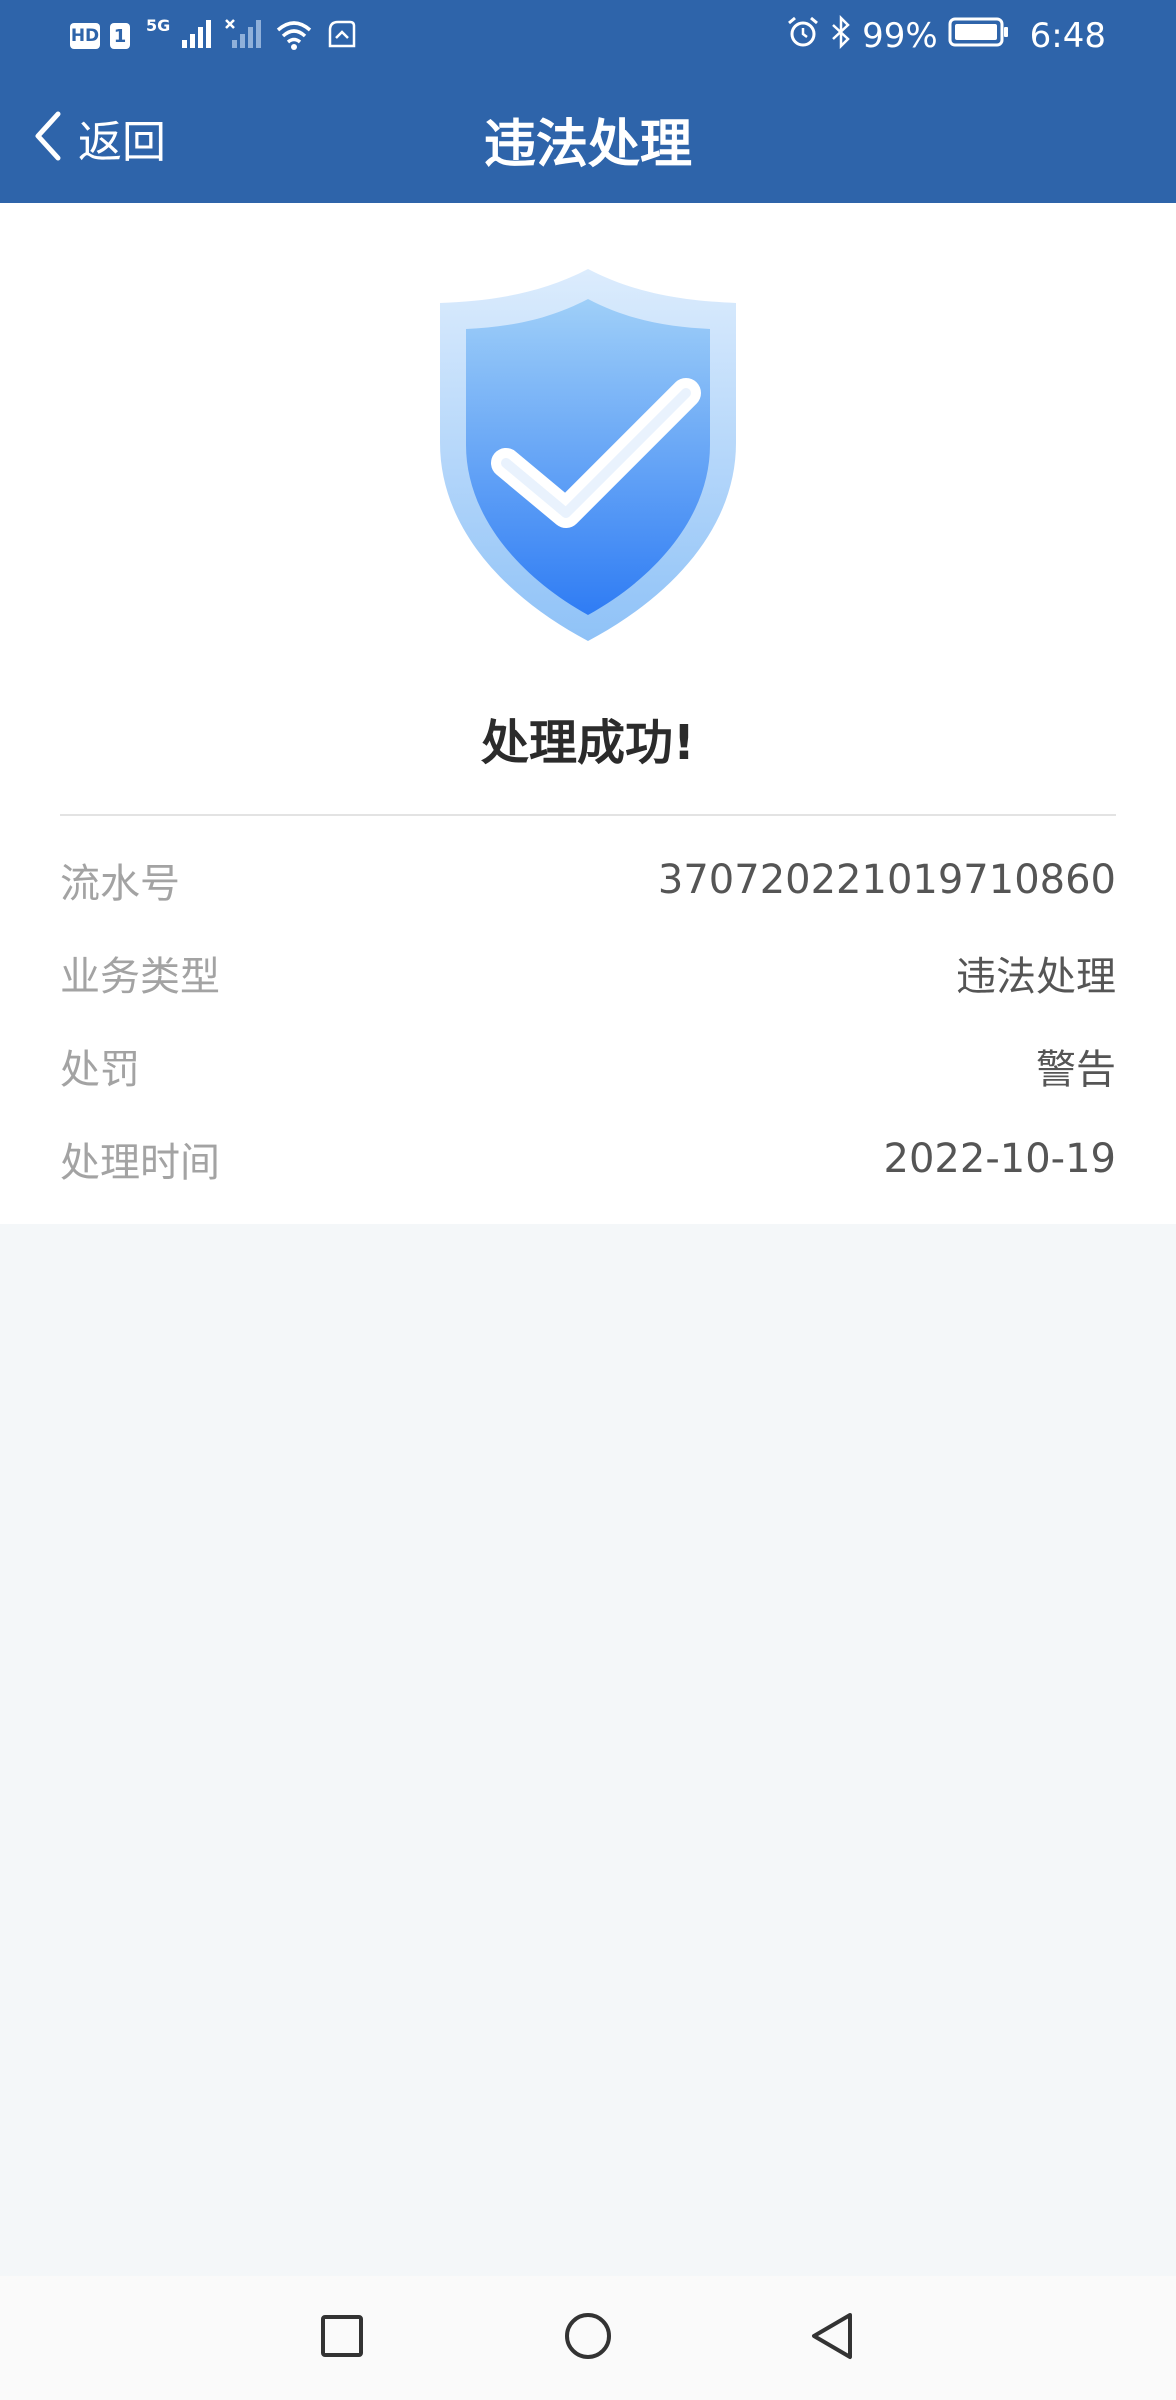 The image size is (1176, 2400). What do you see at coordinates (588, 743) in the screenshot?
I see `result-message: 处理成功!` at bounding box center [588, 743].